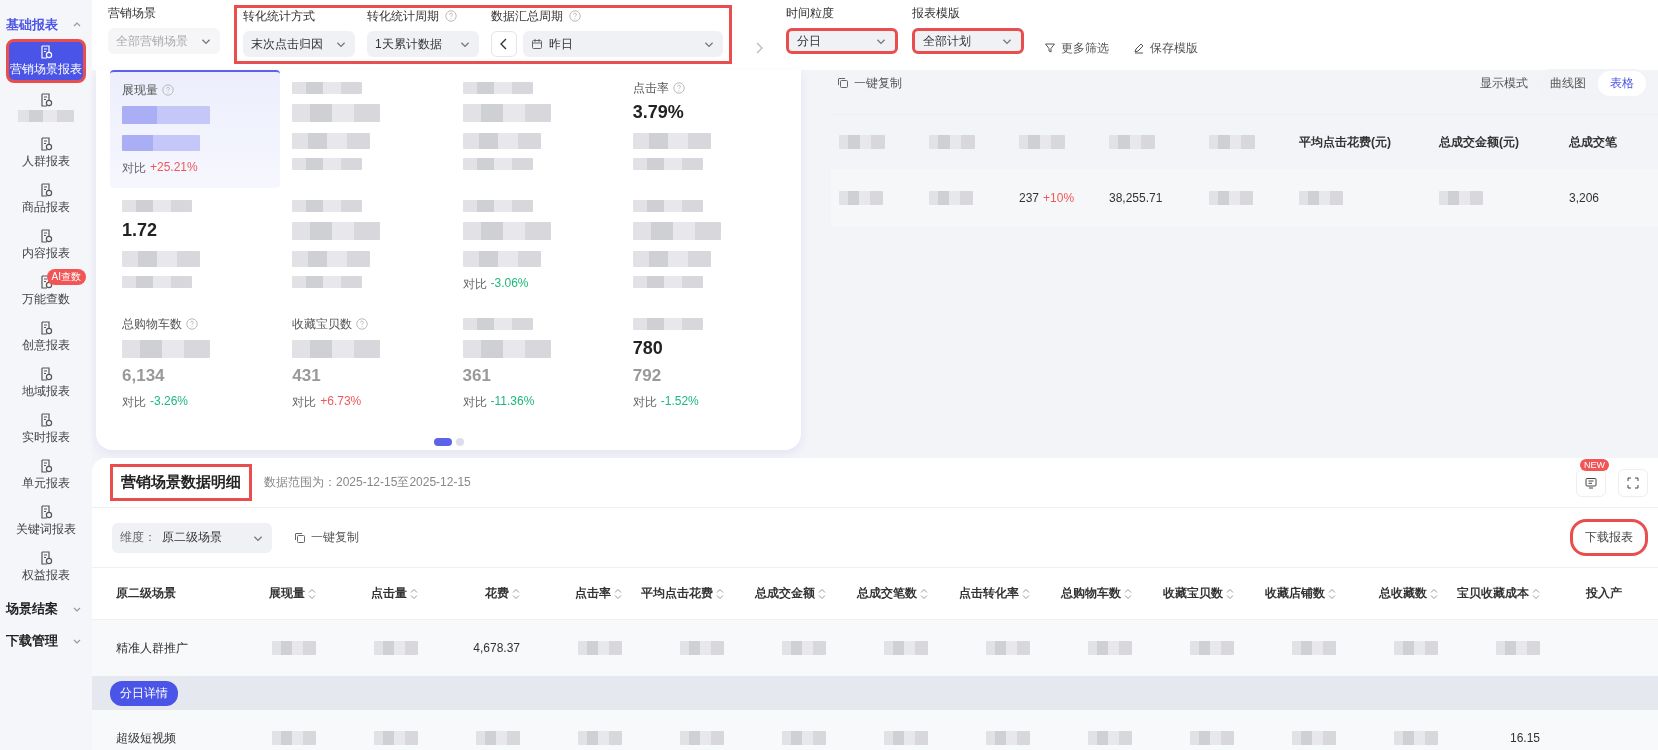 Image resolution: width=1658 pixels, height=750 pixels. I want to click on sidebar-item: 地域报表, so click(46, 383).